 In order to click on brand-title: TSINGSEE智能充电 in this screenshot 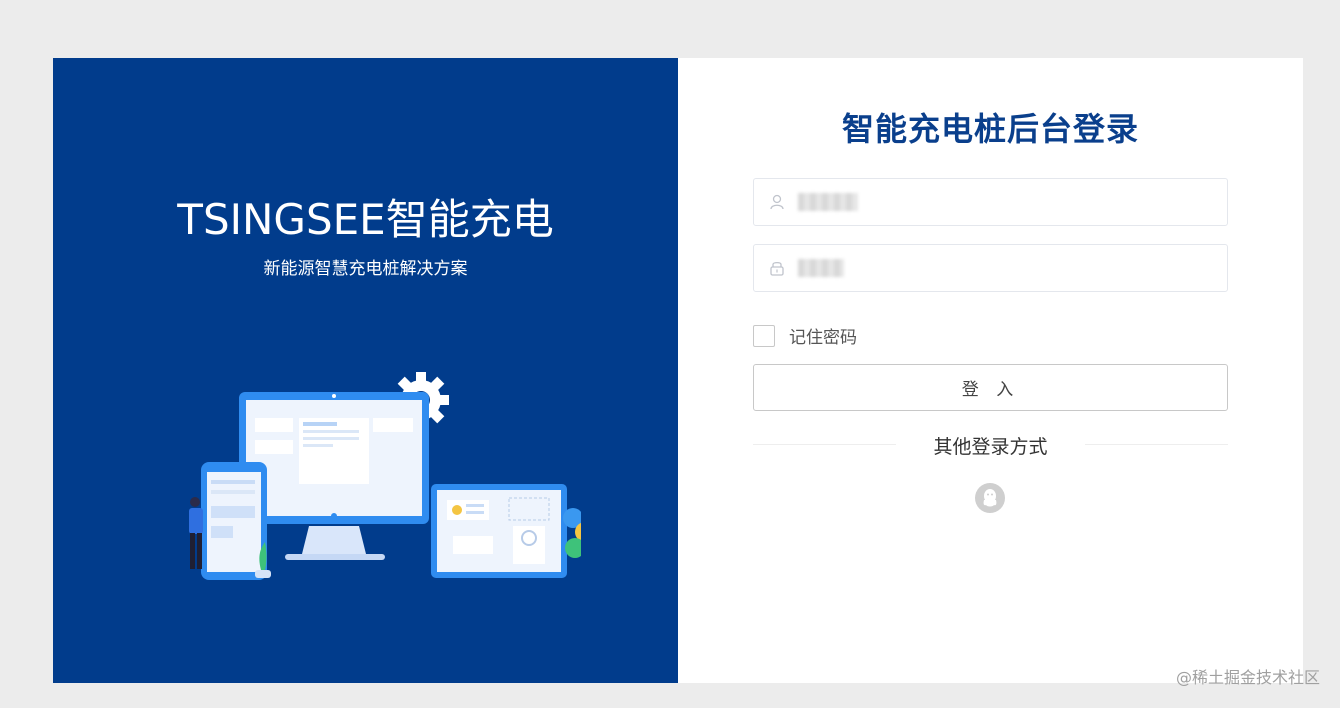, I will do `click(365, 219)`.